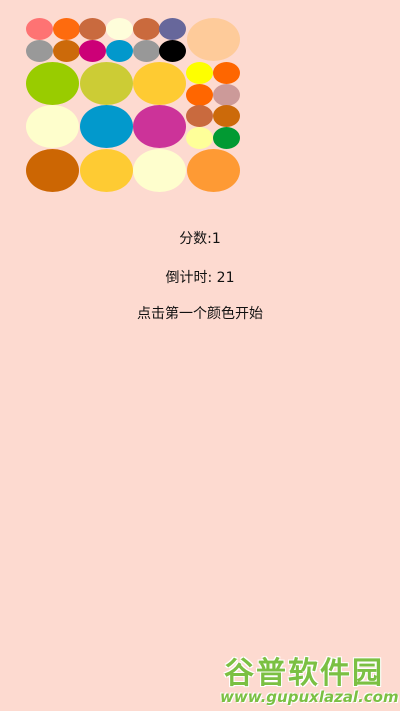  What do you see at coordinates (52, 170) in the screenshot?
I see `color-dot-large-r3-c1` at bounding box center [52, 170].